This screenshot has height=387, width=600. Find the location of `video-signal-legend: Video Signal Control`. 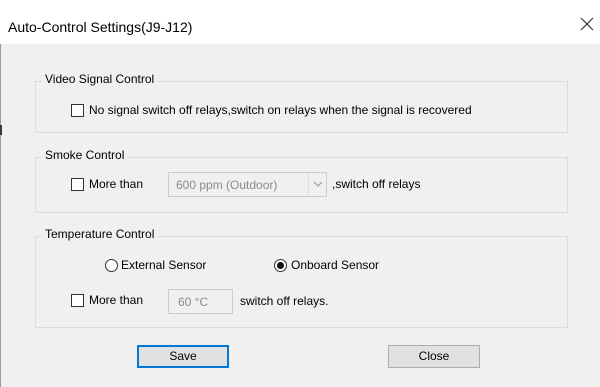

video-signal-legend: Video Signal Control is located at coordinates (100, 79).